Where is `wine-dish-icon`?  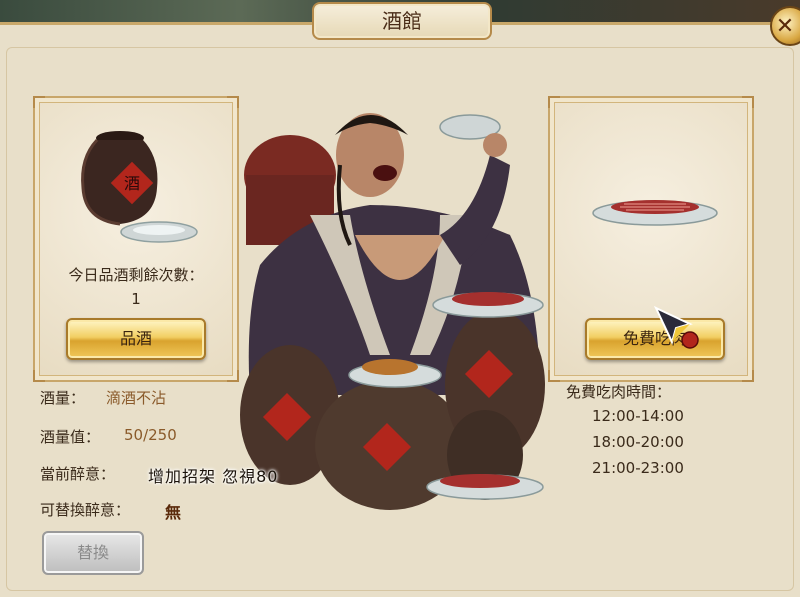 wine-dish-icon is located at coordinates (159, 232).